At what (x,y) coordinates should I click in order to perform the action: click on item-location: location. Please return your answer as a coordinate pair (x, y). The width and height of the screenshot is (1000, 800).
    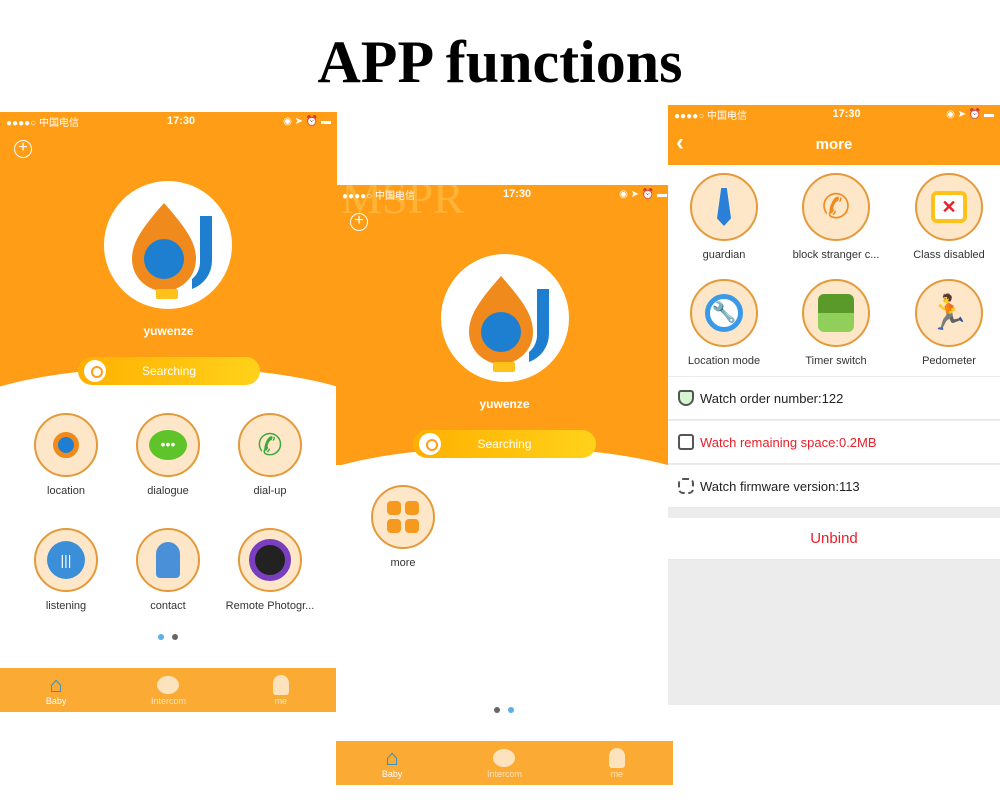
    Looking at the image, I should click on (66, 455).